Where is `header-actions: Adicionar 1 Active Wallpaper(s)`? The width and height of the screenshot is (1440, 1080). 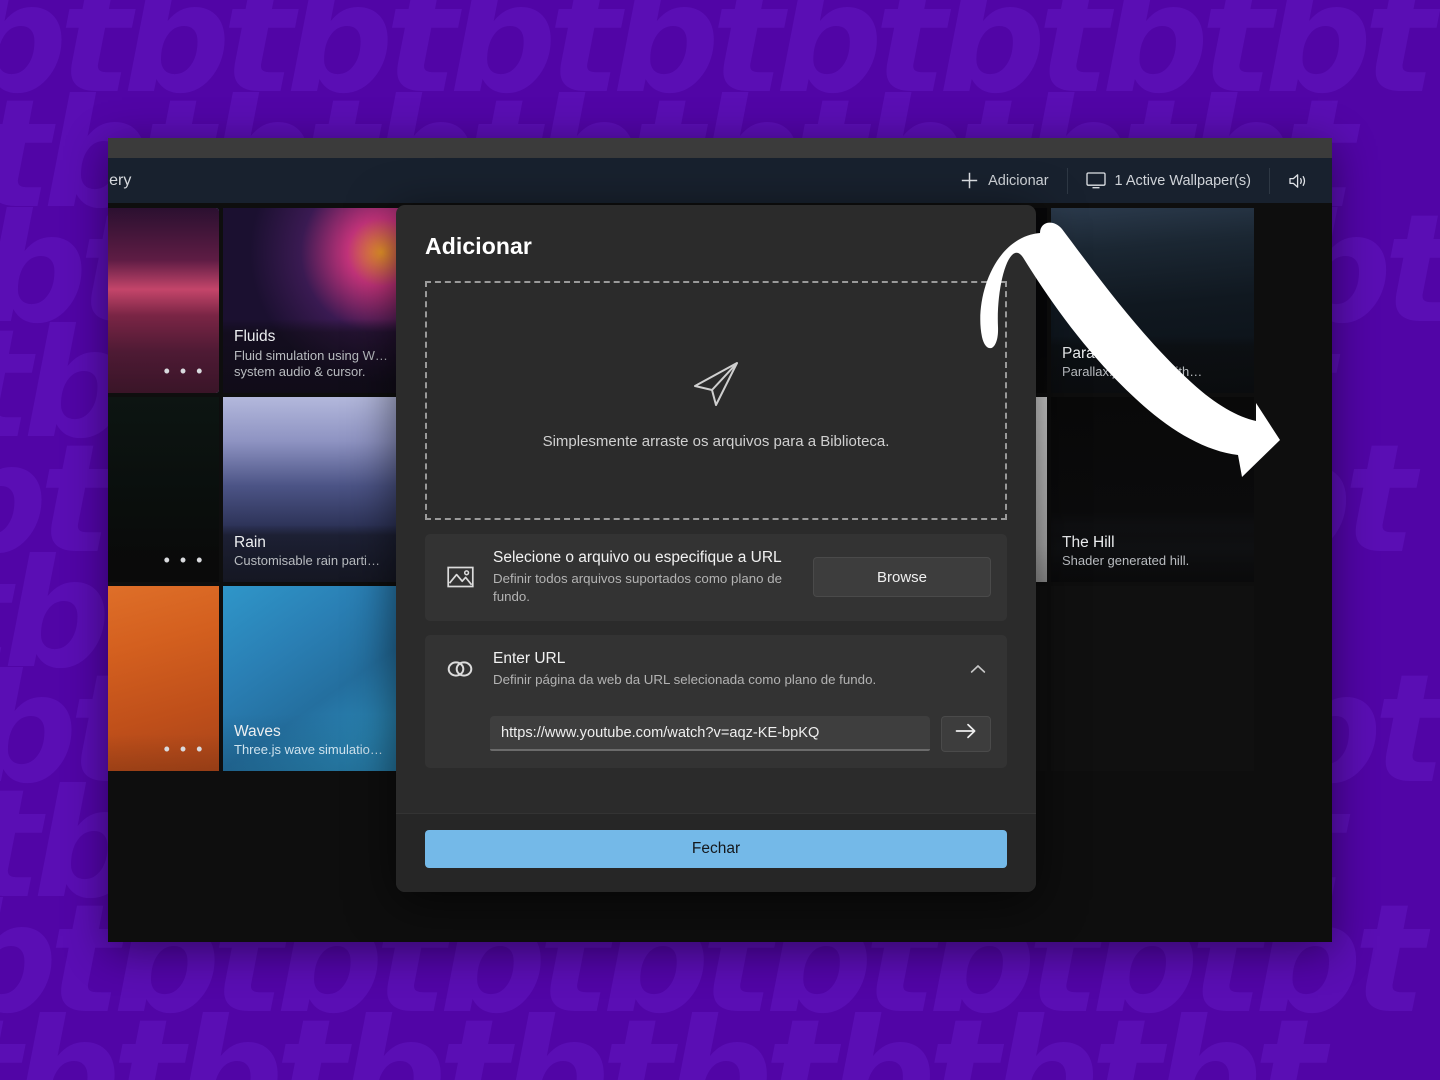 header-actions: Adicionar 1 Active Wallpaper(s) is located at coordinates (1130, 180).